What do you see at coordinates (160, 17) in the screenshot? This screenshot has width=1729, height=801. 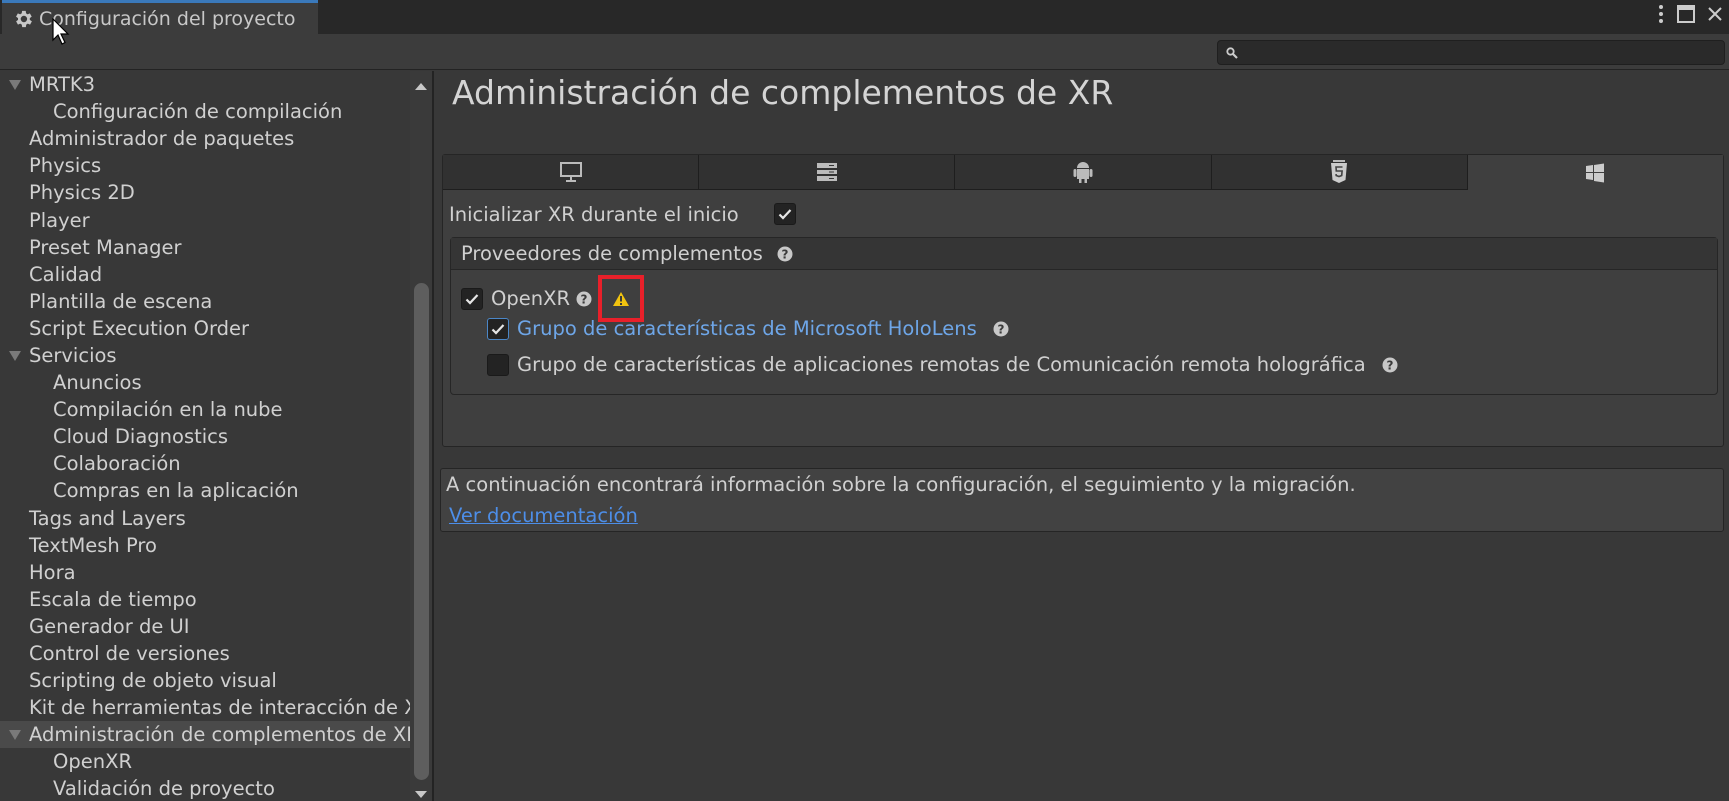 I see `tab-project-settings: Configuración del proyecto` at bounding box center [160, 17].